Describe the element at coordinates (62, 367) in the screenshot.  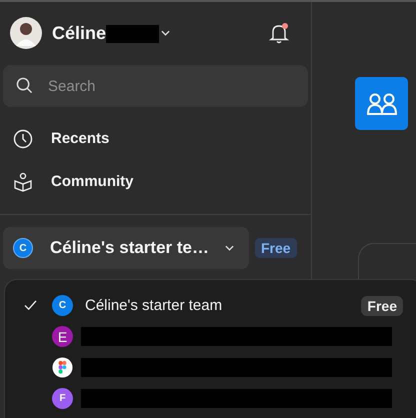
I see `app-logo-icon` at that location.